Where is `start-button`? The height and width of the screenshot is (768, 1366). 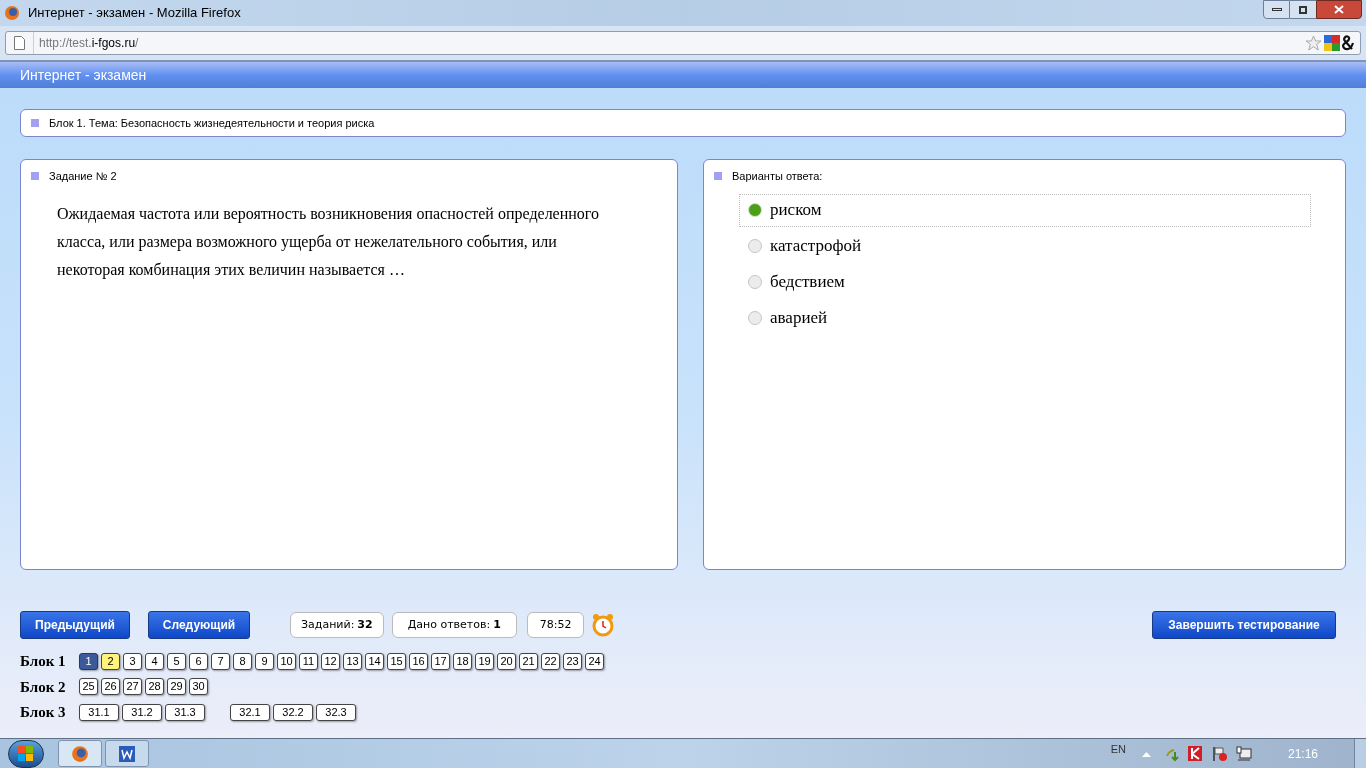 start-button is located at coordinates (26, 753).